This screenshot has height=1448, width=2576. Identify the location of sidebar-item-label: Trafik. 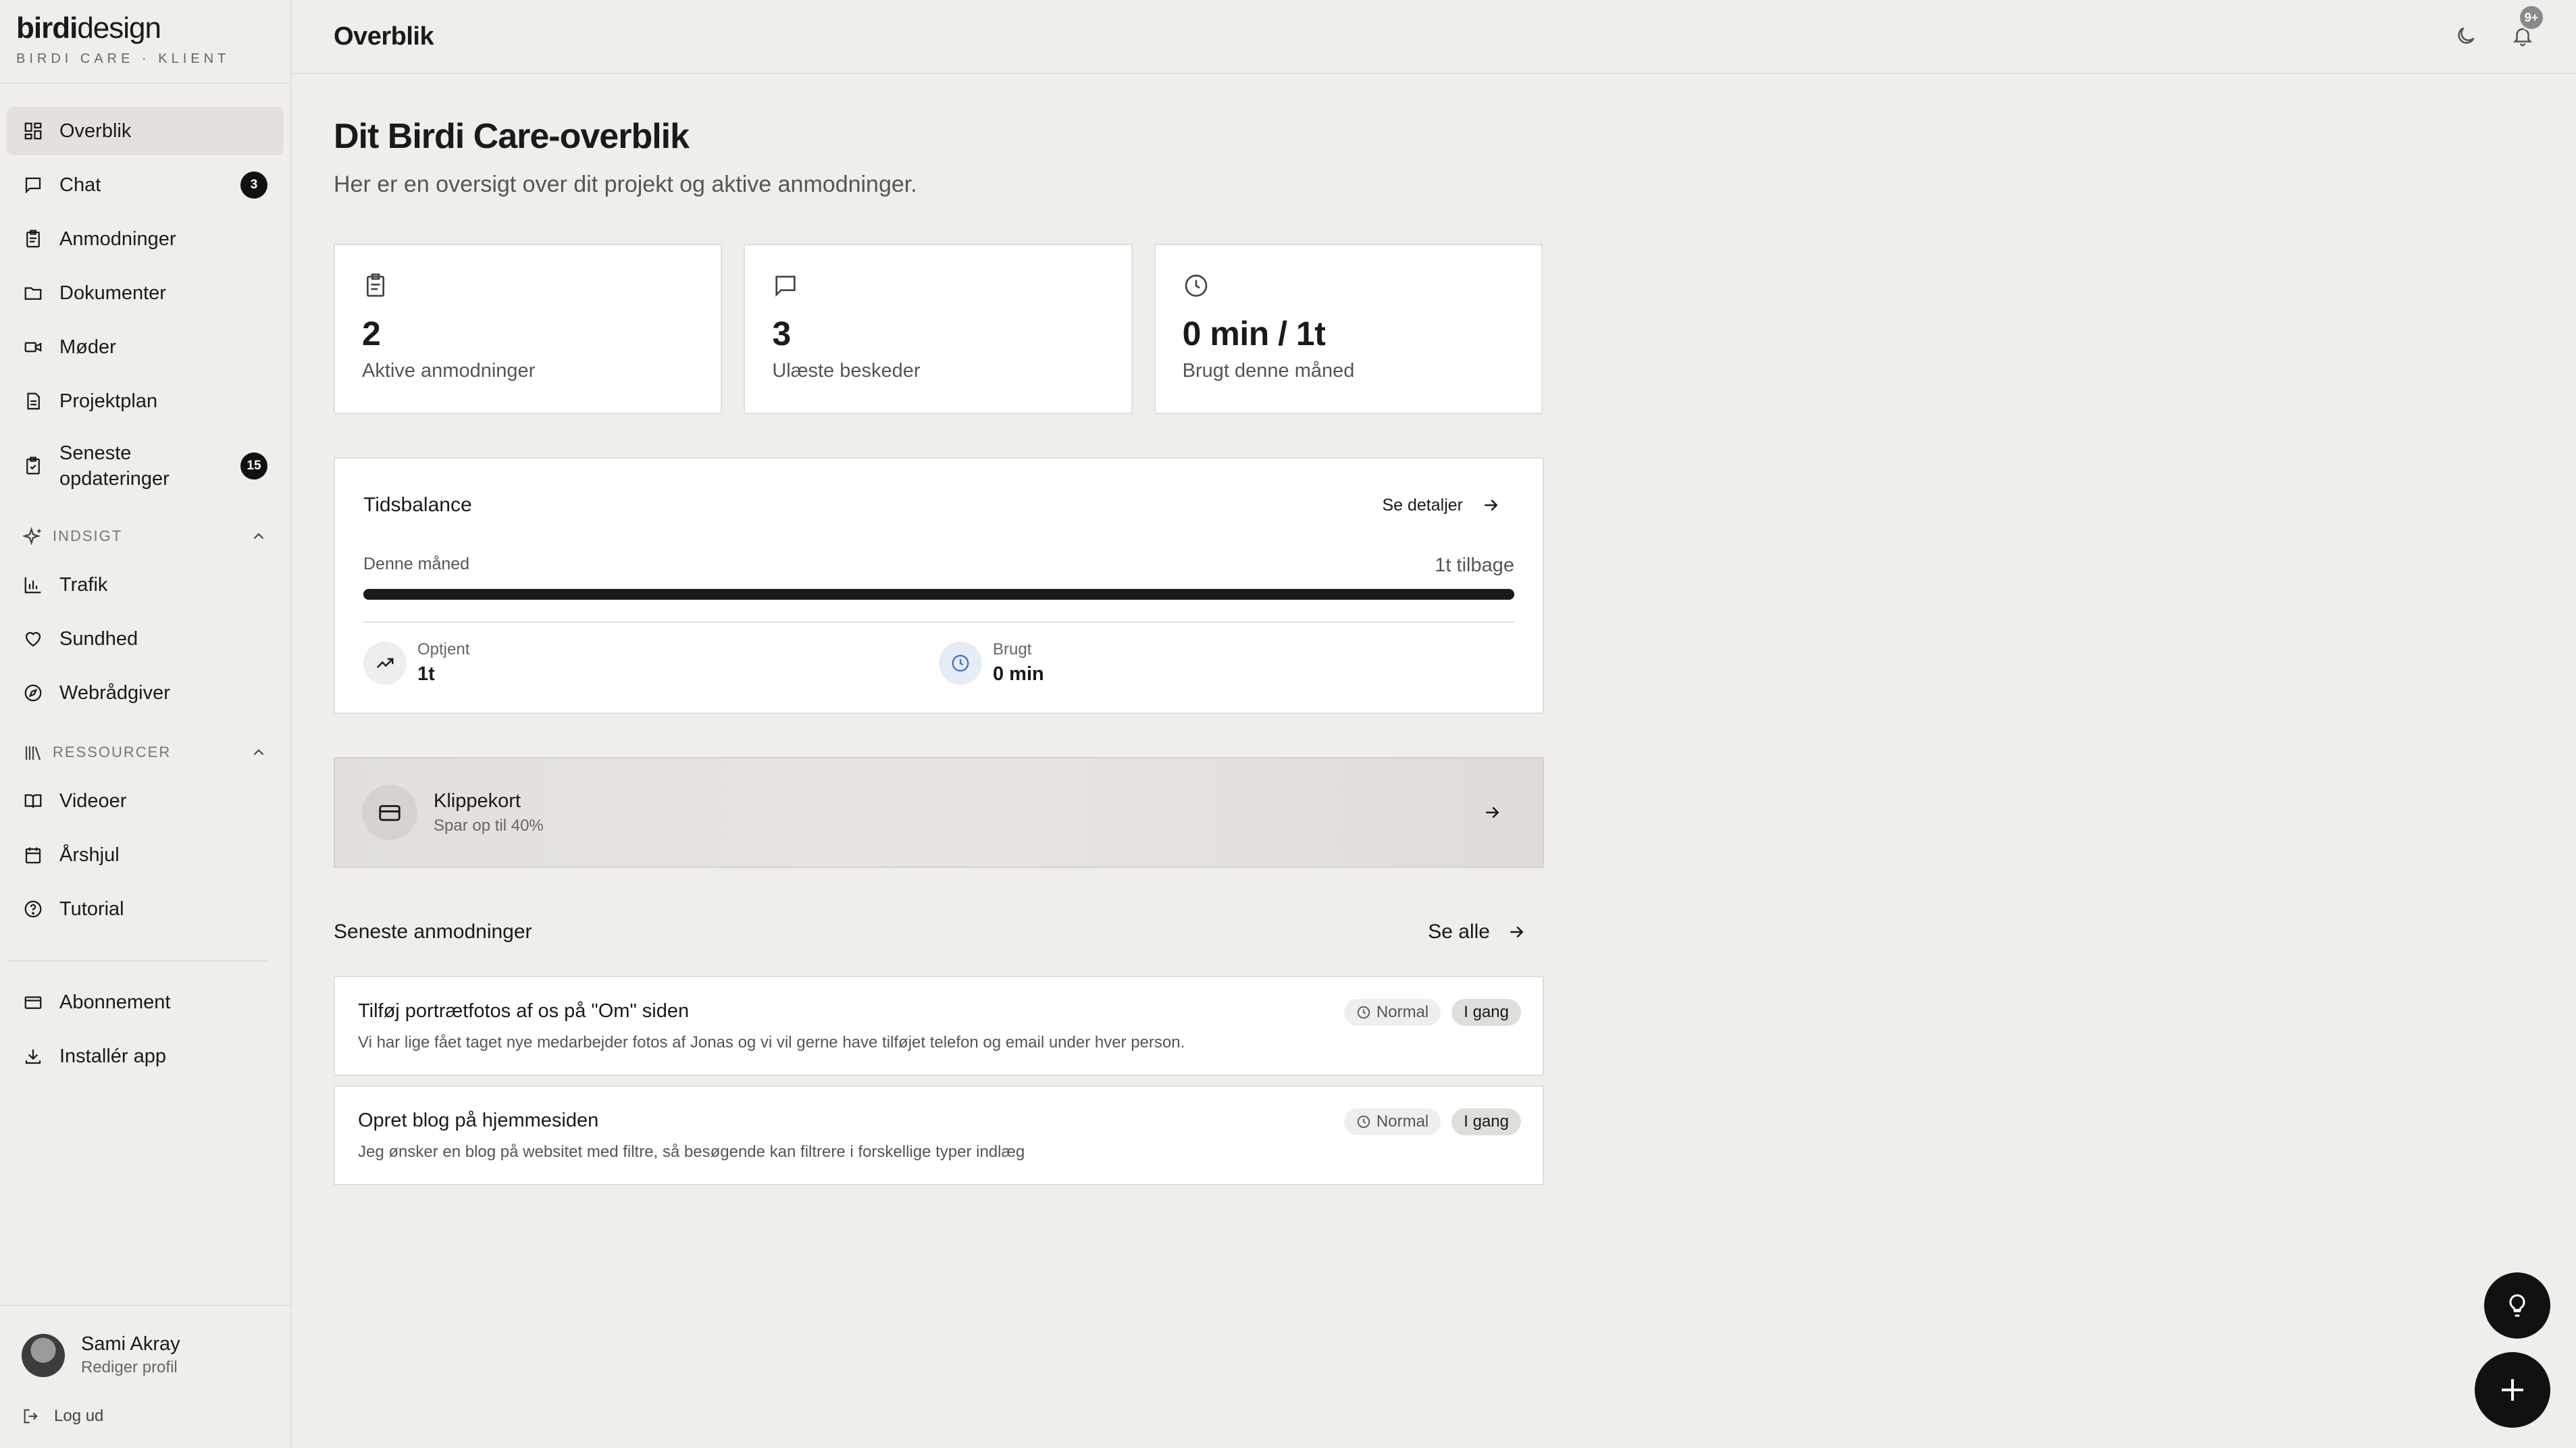
(83, 584).